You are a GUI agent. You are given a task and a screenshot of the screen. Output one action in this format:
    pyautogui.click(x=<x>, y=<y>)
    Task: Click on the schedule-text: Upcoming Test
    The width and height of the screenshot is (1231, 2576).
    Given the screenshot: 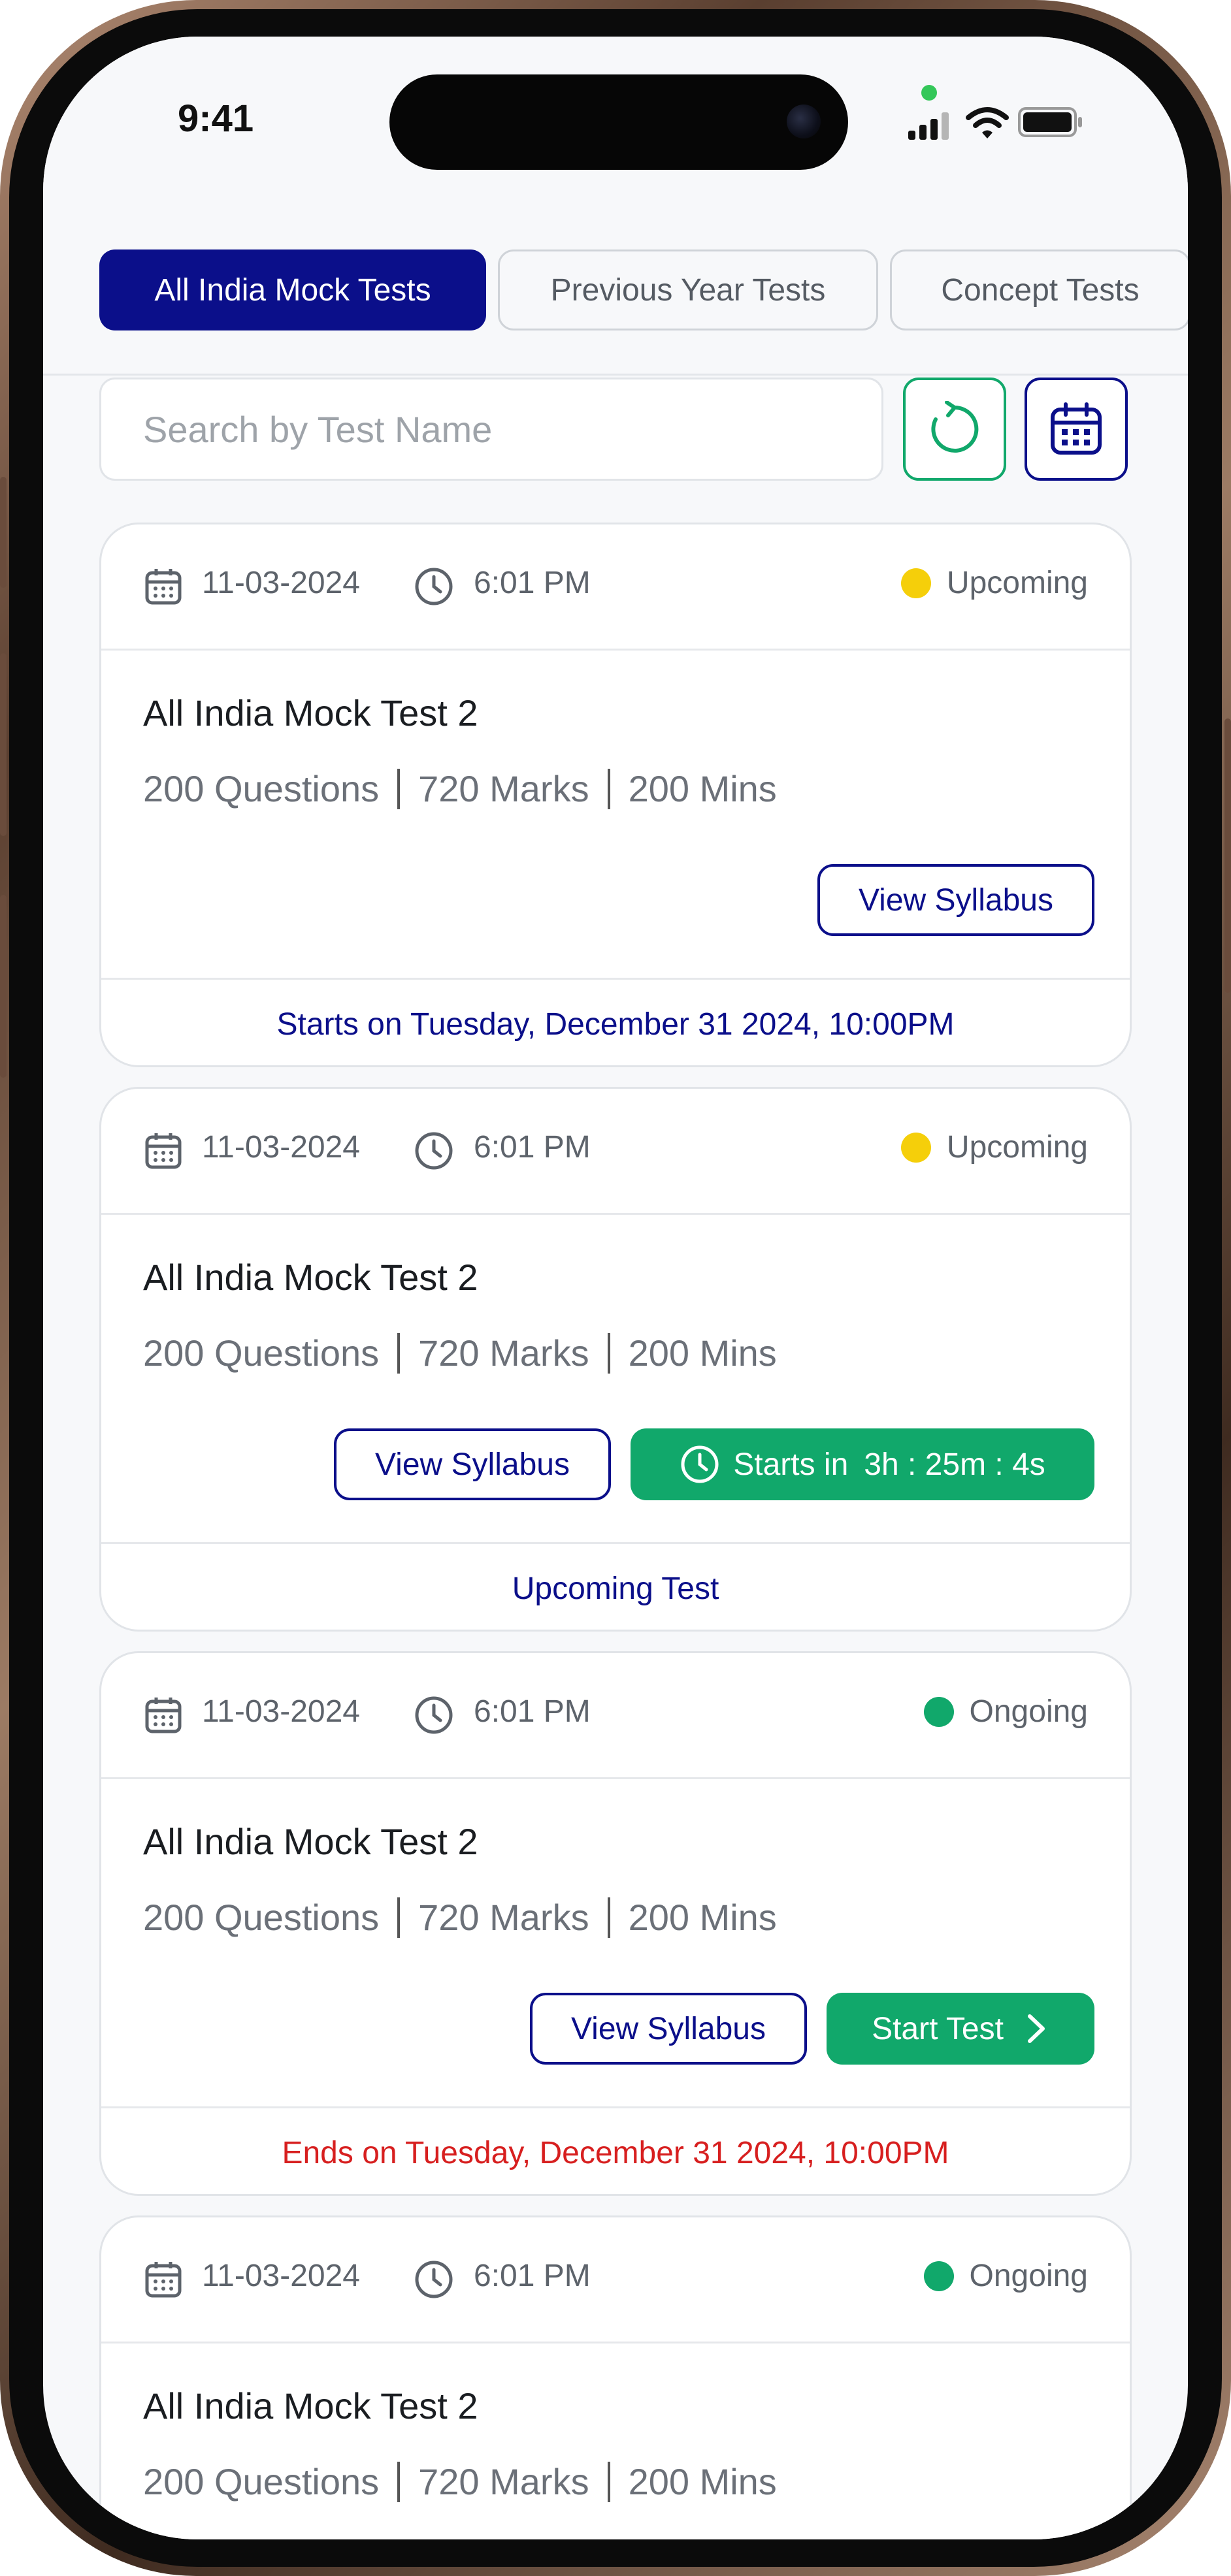 What is the action you would take?
    pyautogui.click(x=615, y=1586)
    